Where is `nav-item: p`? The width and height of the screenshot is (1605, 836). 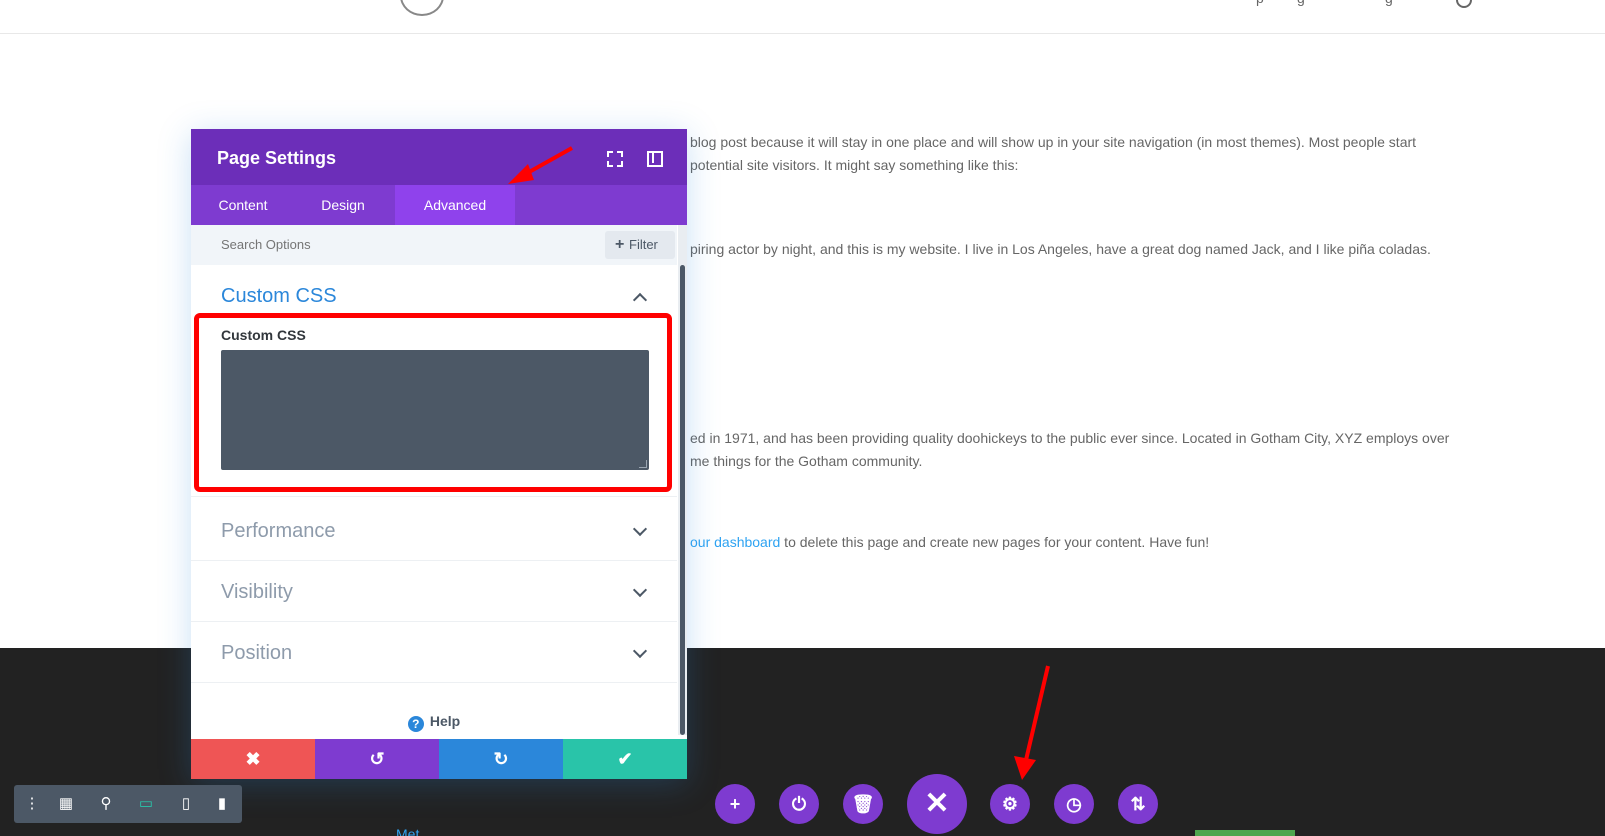
nav-item: p is located at coordinates (1260, 3).